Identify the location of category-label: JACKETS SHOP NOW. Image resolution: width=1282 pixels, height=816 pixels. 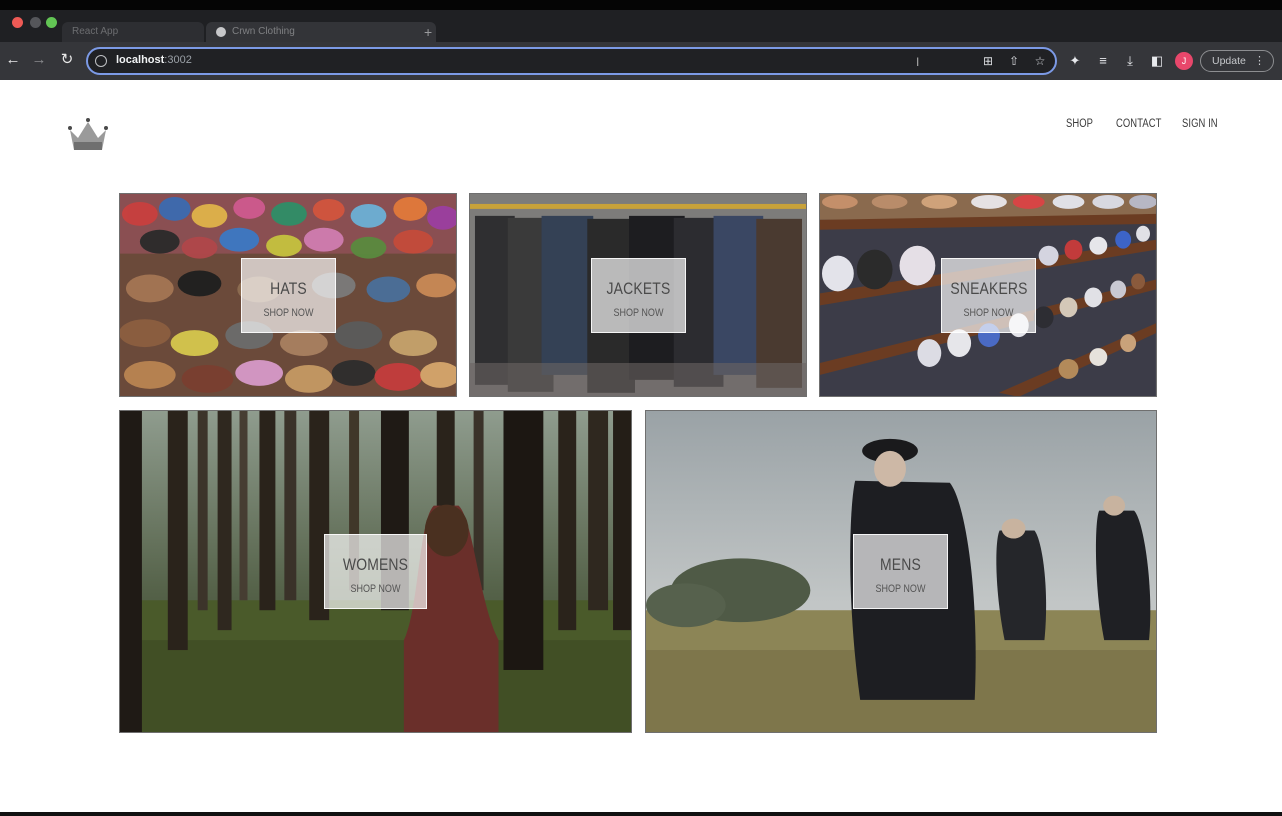
(638, 295).